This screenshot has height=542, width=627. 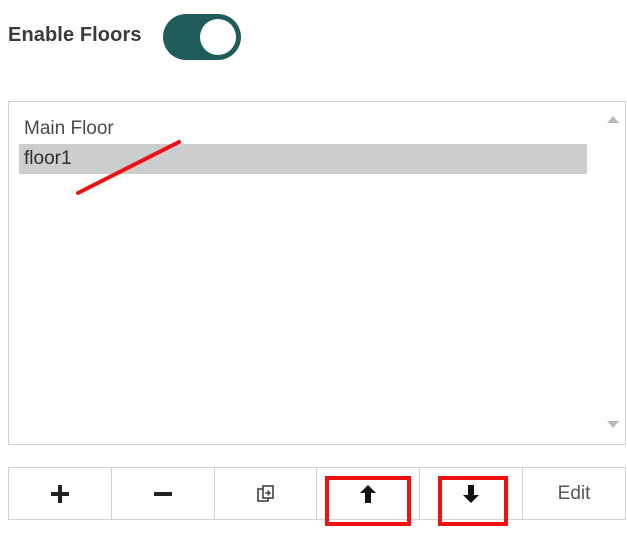 I want to click on scroll-down-arrow-icon, so click(x=613, y=424).